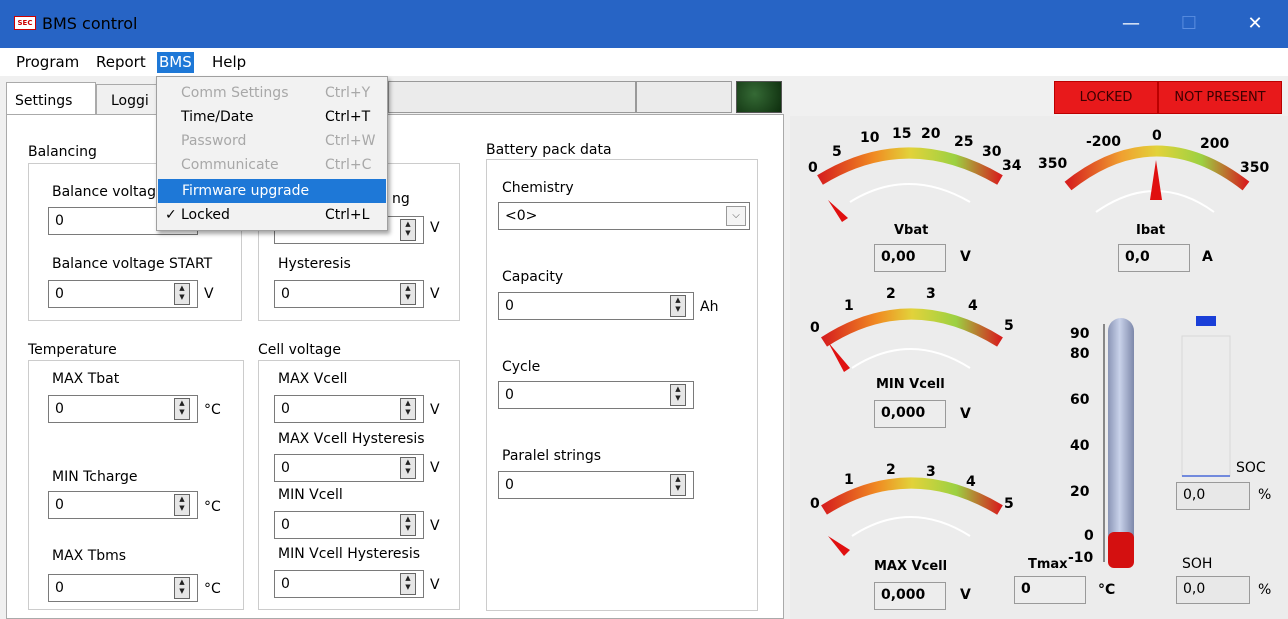  Describe the element at coordinates (911, 358) in the screenshot. I see `min-vcell-inner-arc` at that location.